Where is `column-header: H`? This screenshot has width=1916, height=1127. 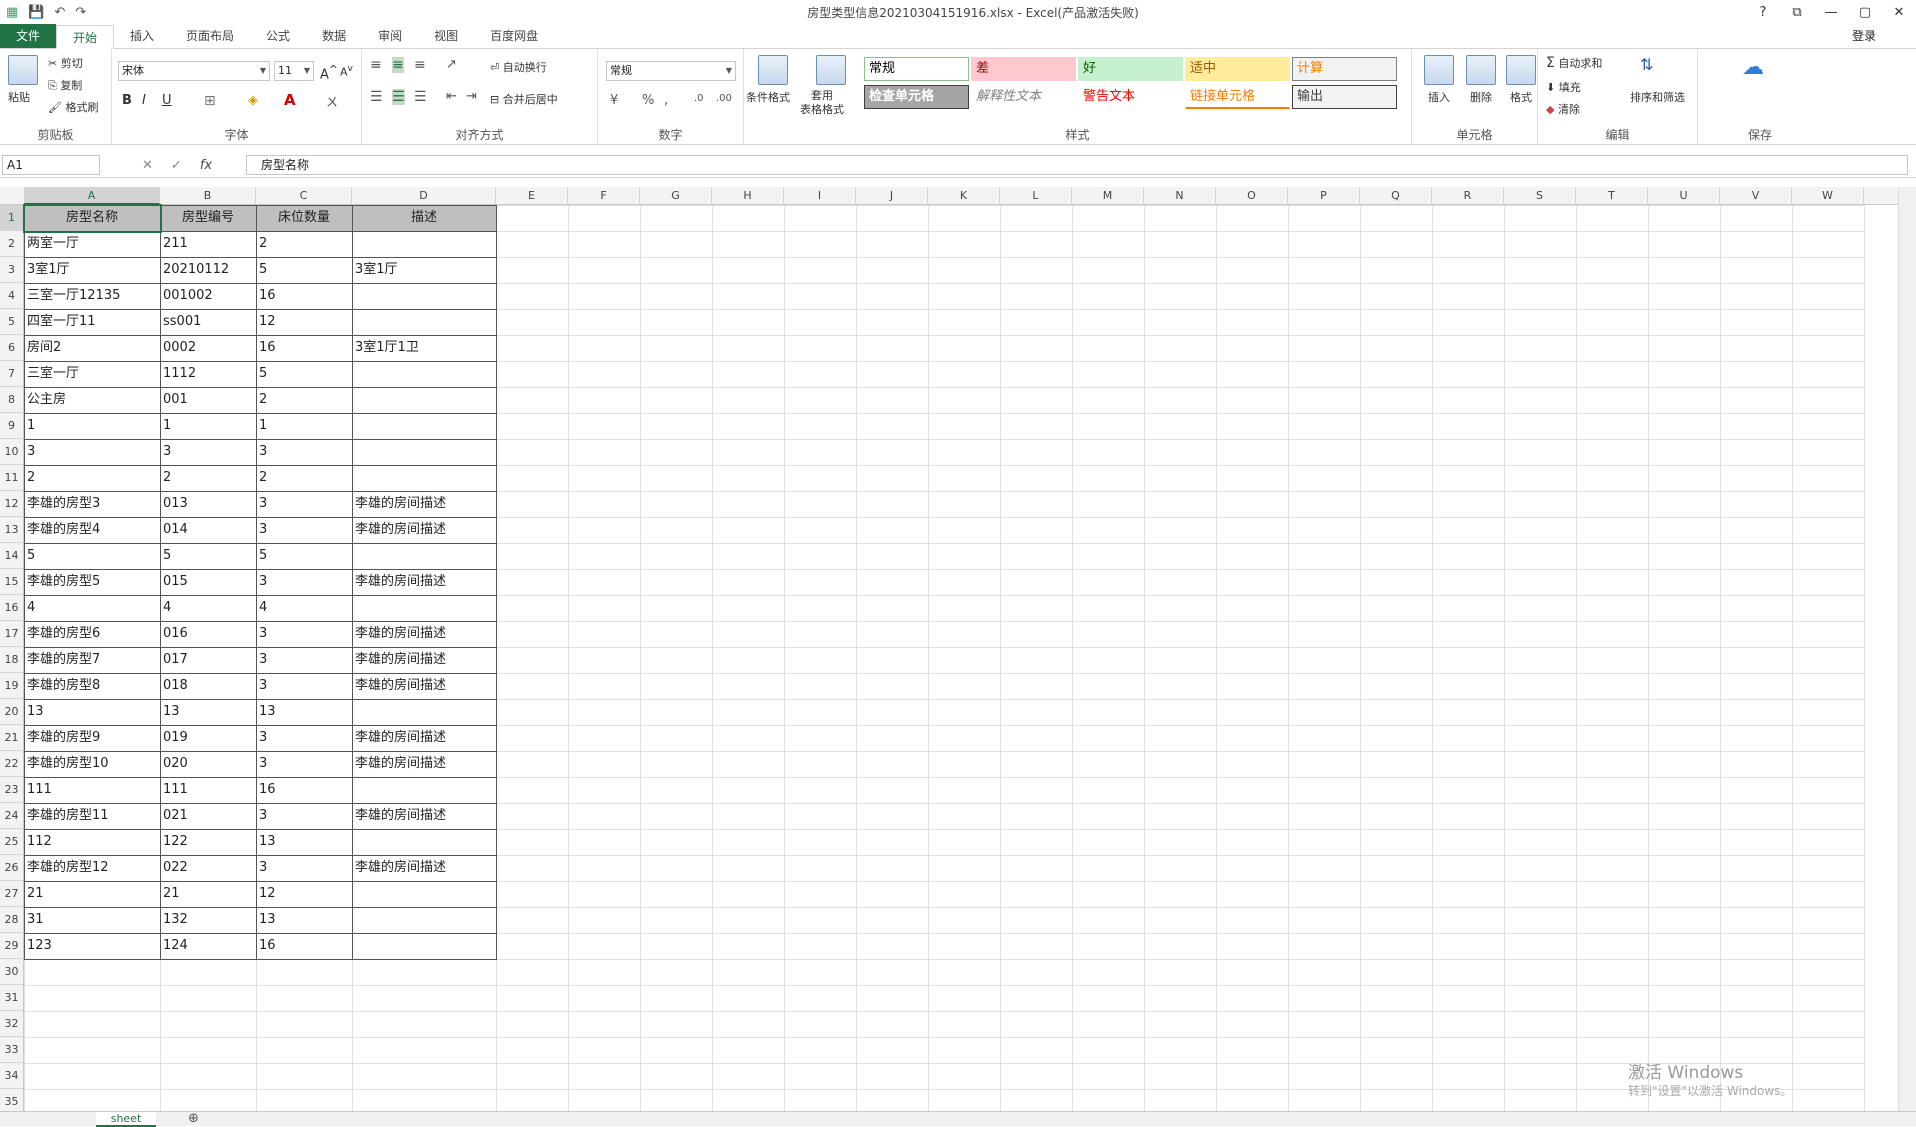
column-header: H is located at coordinates (748, 196).